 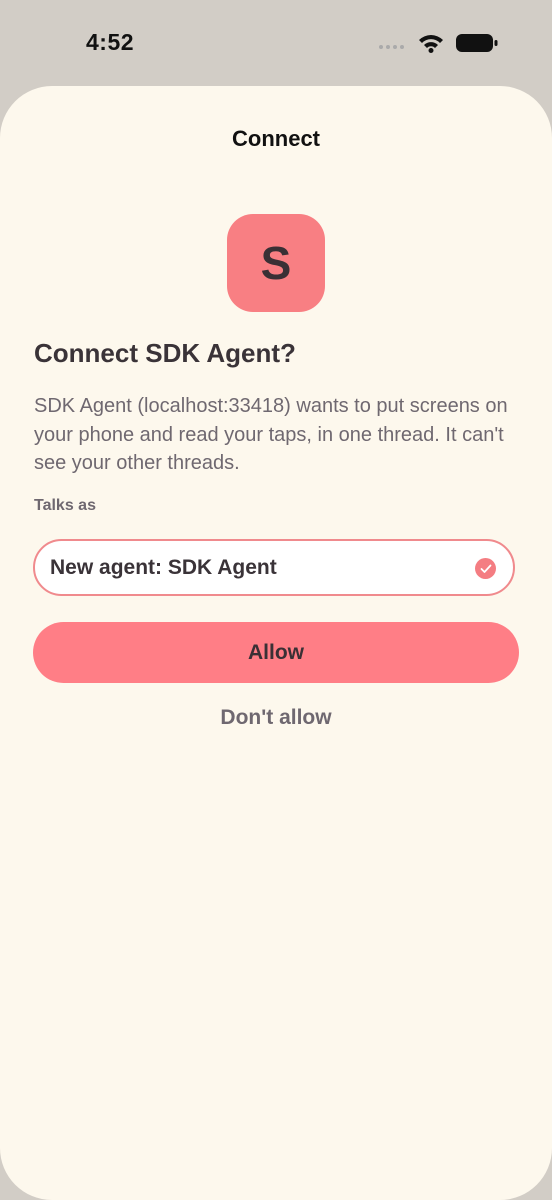 I want to click on talks-as-select: New agent: SDK Agent, so click(x=274, y=567).